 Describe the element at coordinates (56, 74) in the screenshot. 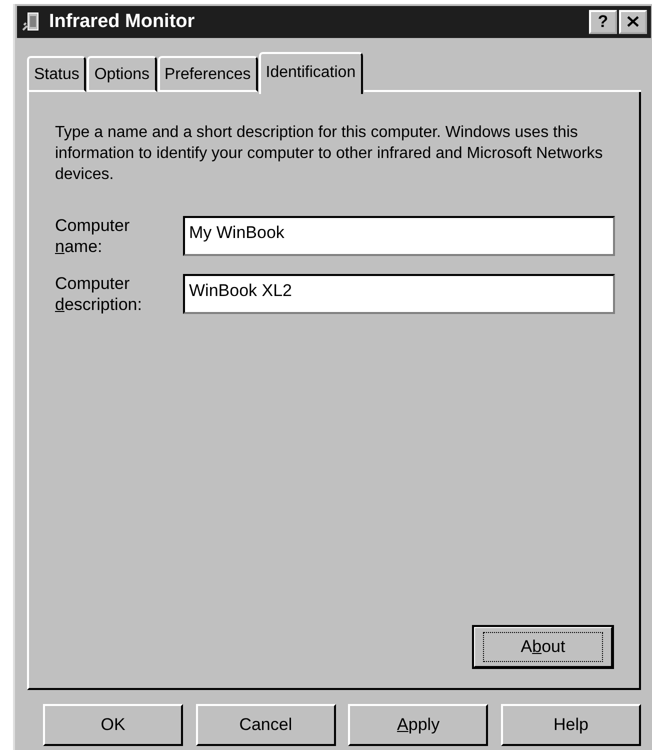

I see `tab: Status` at that location.